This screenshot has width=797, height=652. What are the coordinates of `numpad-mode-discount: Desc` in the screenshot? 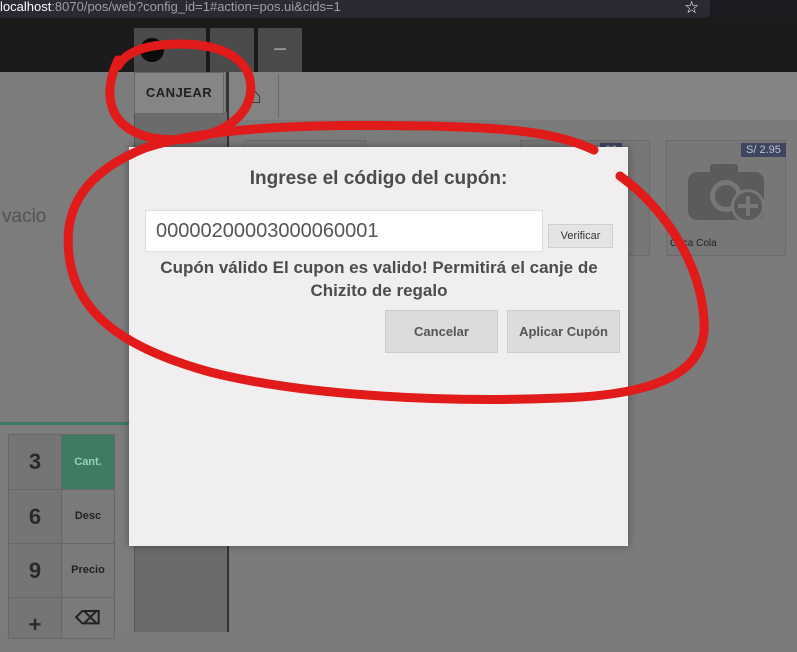 It's located at (88, 516).